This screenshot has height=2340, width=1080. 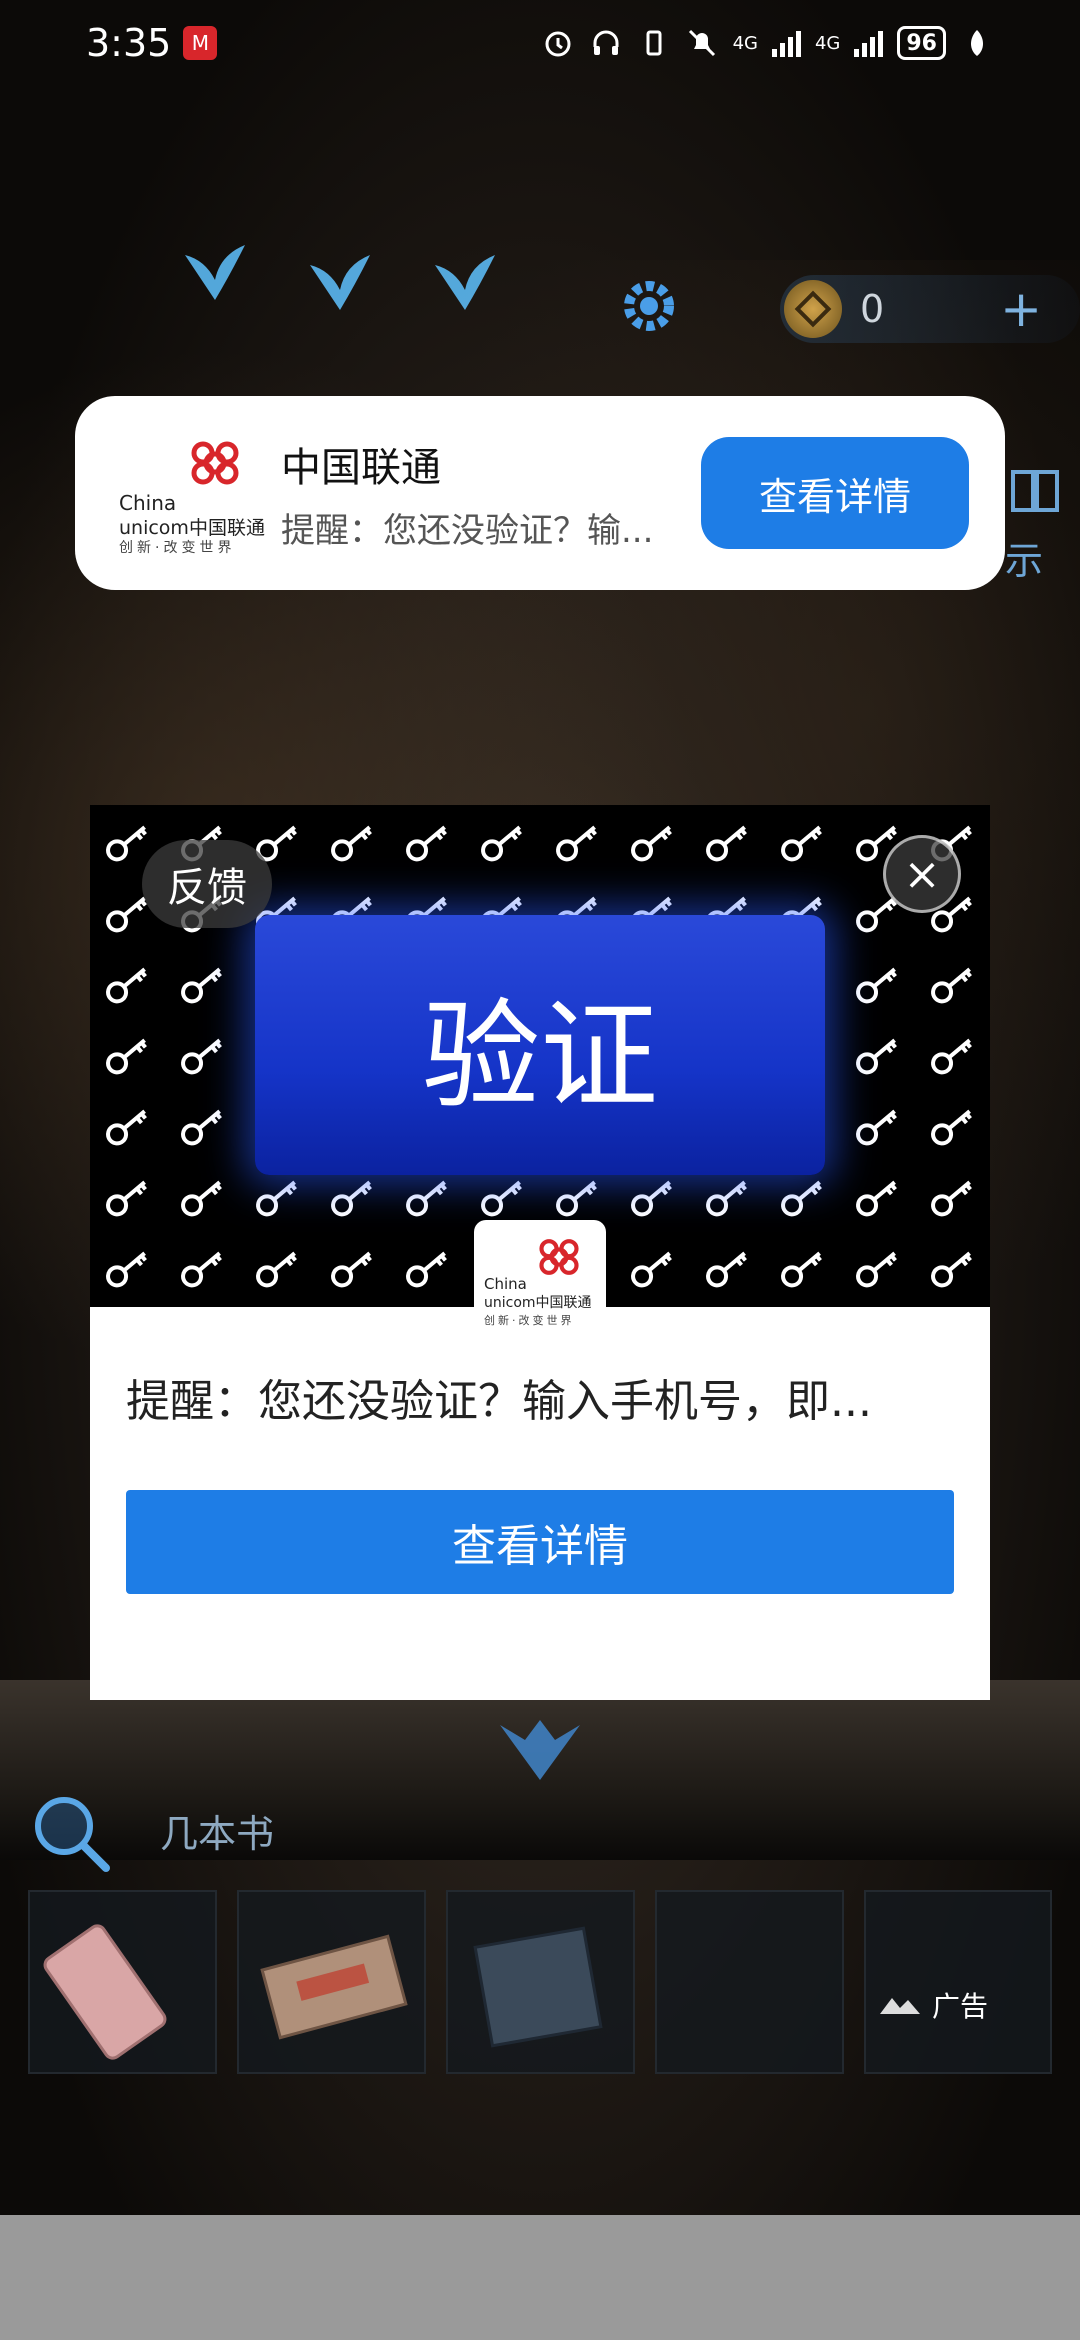 I want to click on logo-text-china: China, so click(x=148, y=503).